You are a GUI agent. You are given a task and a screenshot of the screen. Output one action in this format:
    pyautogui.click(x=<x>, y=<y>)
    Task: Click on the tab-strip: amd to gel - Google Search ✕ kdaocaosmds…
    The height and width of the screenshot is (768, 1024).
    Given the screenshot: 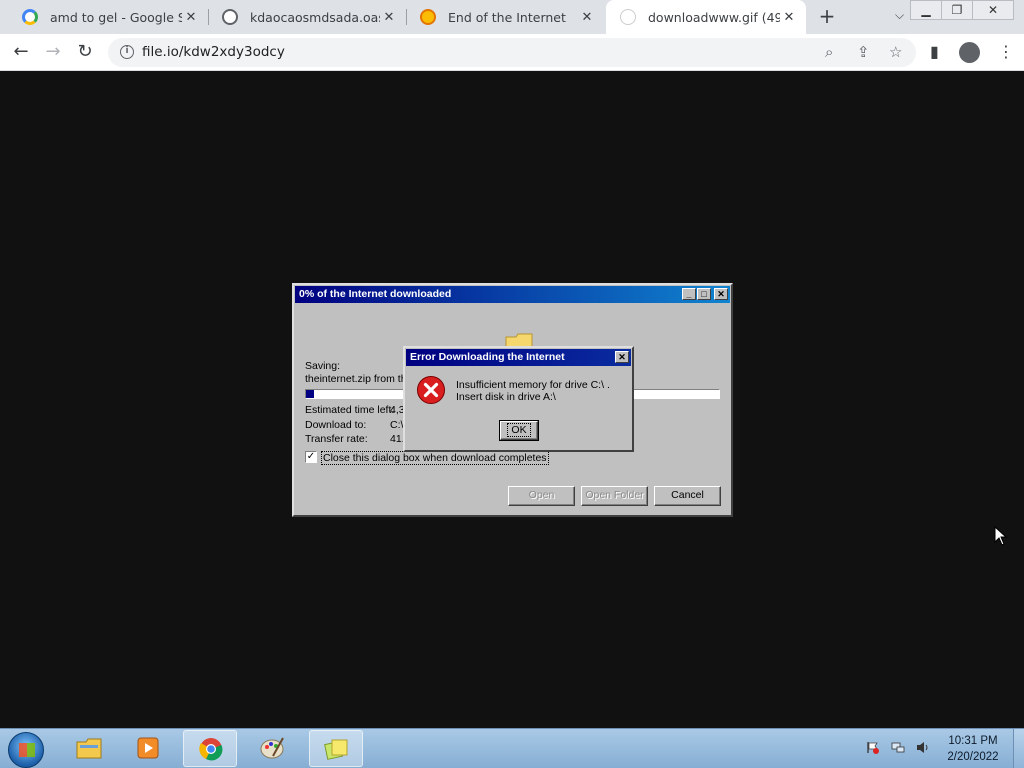 What is the action you would take?
    pyautogui.click(x=512, y=17)
    